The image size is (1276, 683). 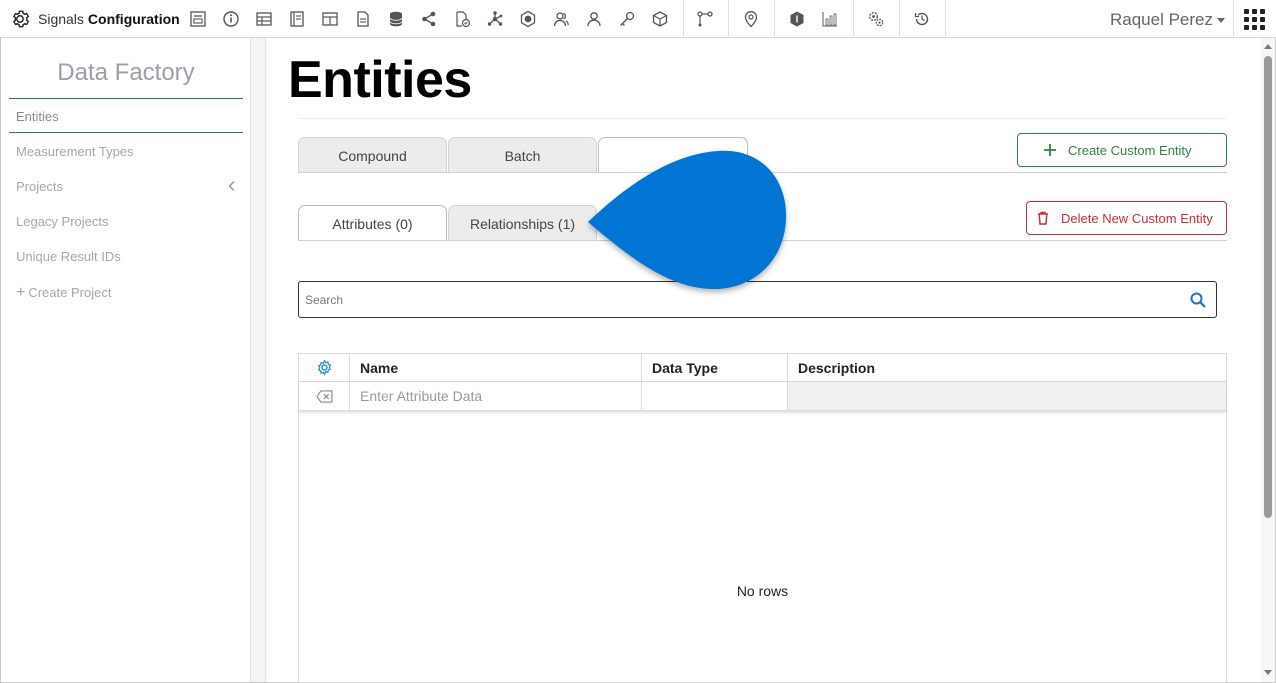 What do you see at coordinates (133, 19) in the screenshot?
I see `brand-word-configuration: Configuration` at bounding box center [133, 19].